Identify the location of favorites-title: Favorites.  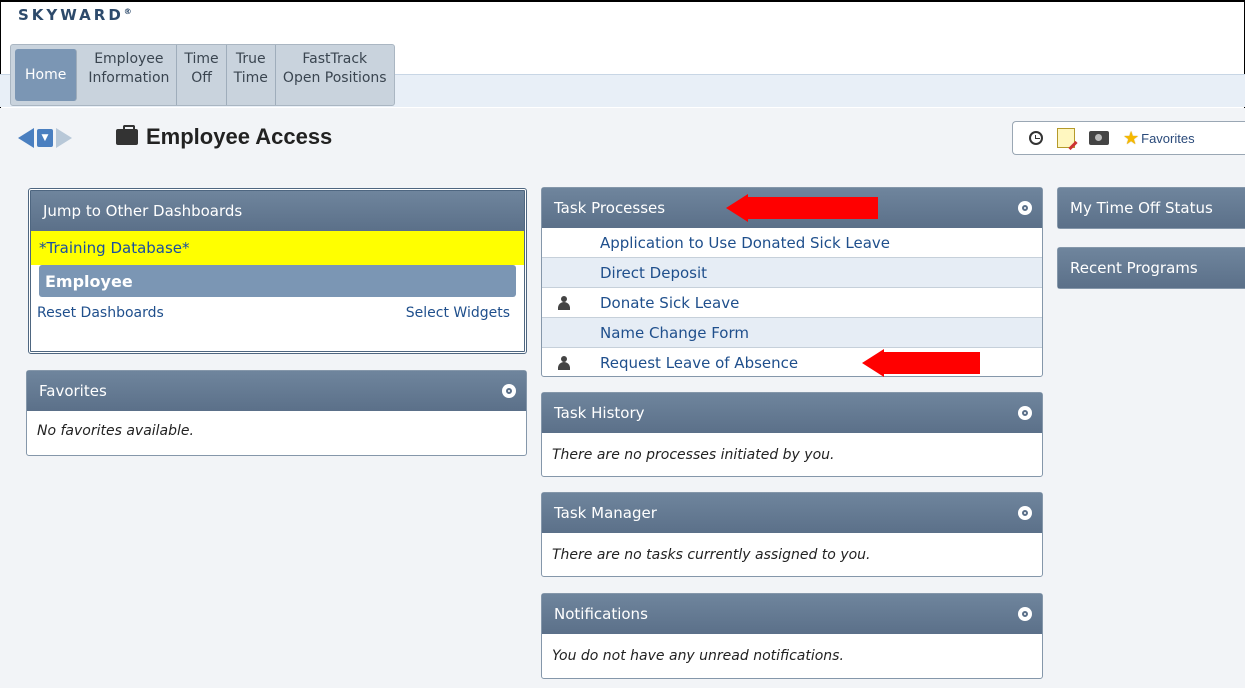
(73, 391).